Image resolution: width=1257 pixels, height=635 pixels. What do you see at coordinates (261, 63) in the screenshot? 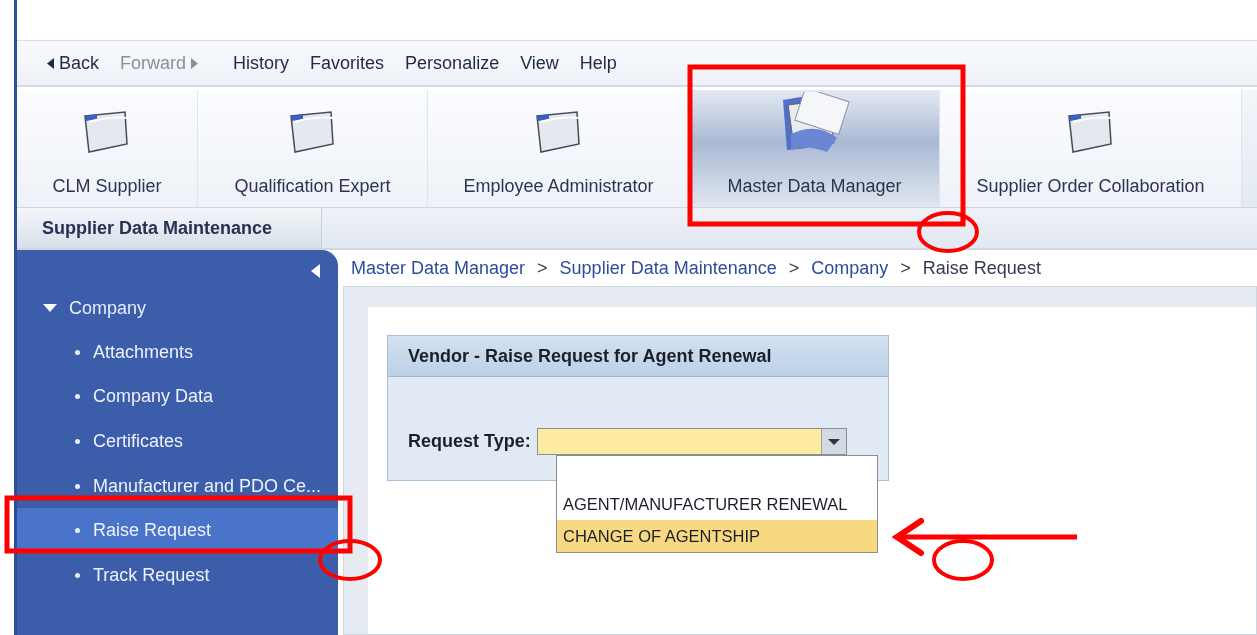
I see `menu-item: History` at bounding box center [261, 63].